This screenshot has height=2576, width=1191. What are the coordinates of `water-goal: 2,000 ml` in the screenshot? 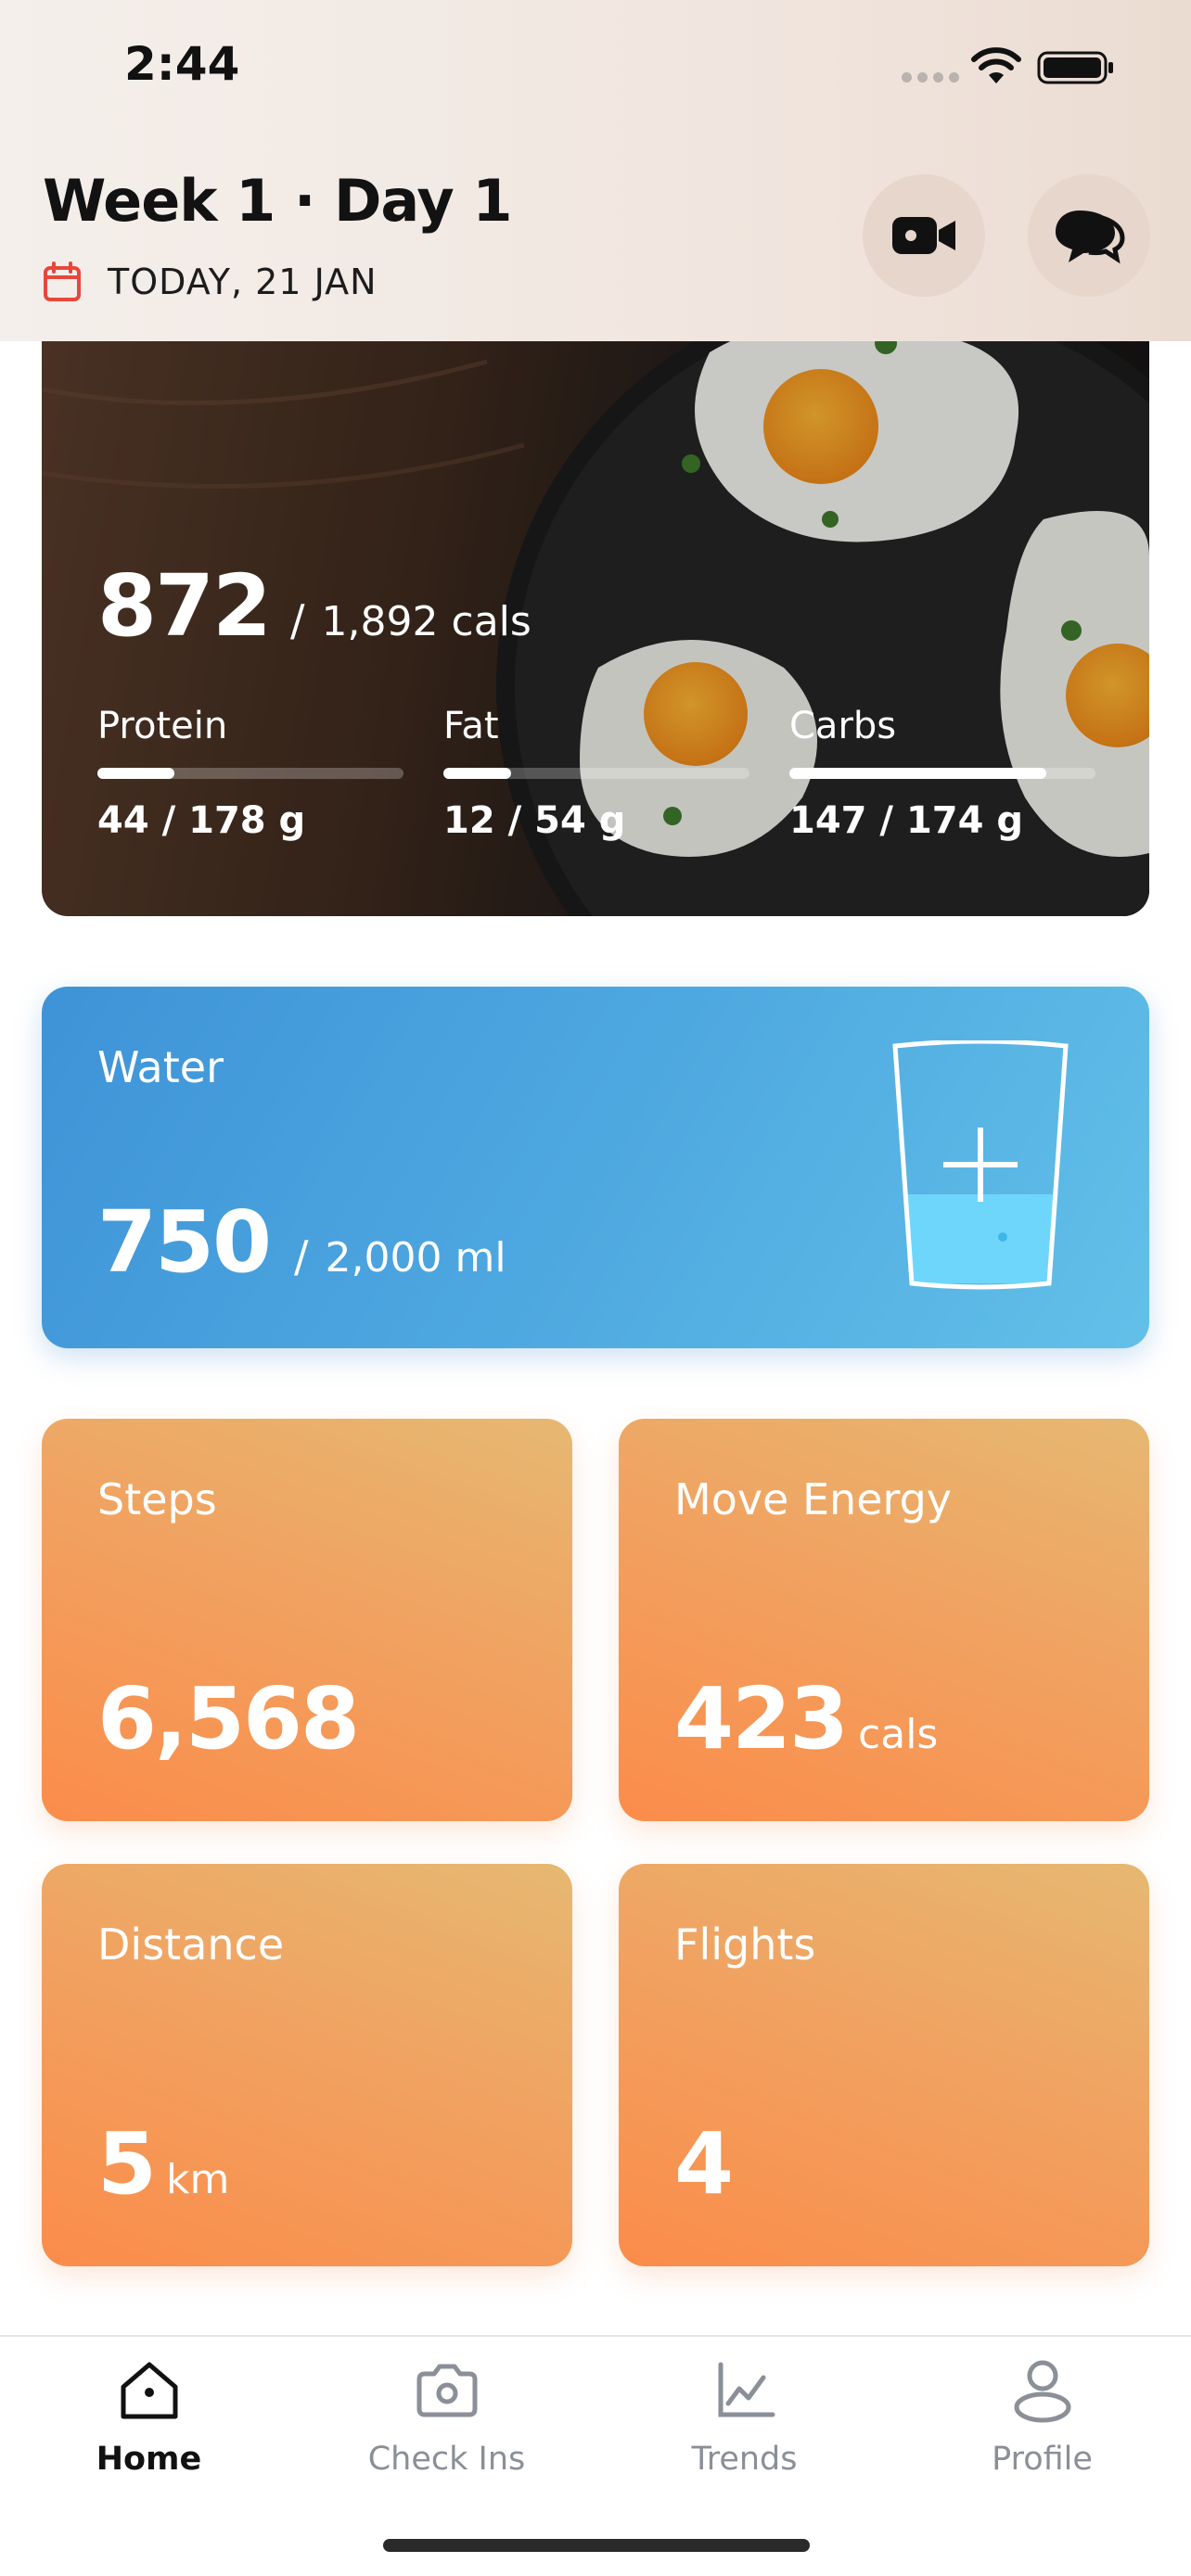 It's located at (415, 1258).